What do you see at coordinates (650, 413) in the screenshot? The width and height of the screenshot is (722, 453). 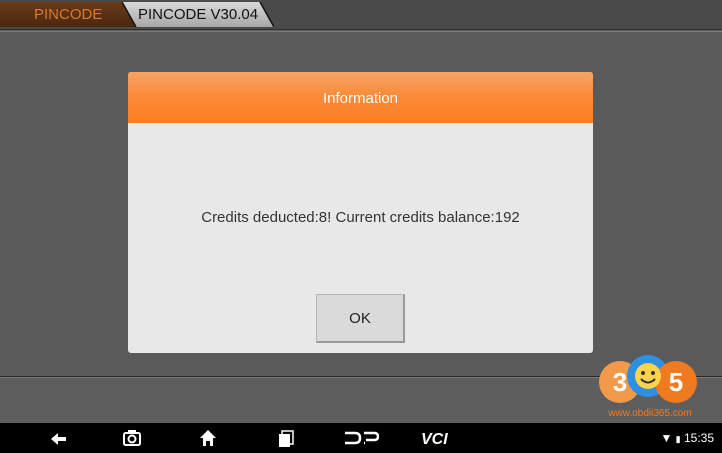 I see `watermark-url: www.obdii365.com` at bounding box center [650, 413].